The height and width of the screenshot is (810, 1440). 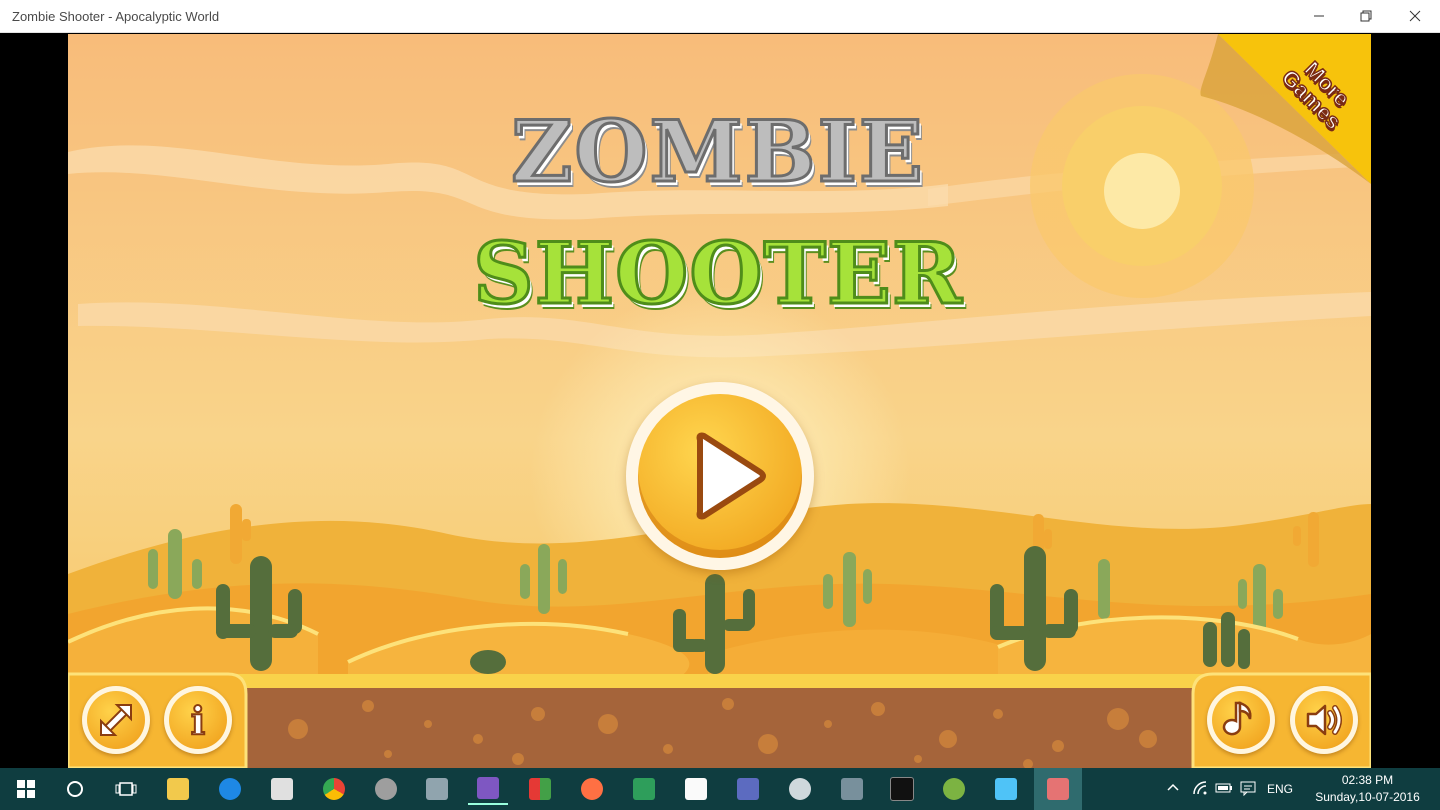 What do you see at coordinates (719, 681) in the screenshot?
I see `ground-top` at bounding box center [719, 681].